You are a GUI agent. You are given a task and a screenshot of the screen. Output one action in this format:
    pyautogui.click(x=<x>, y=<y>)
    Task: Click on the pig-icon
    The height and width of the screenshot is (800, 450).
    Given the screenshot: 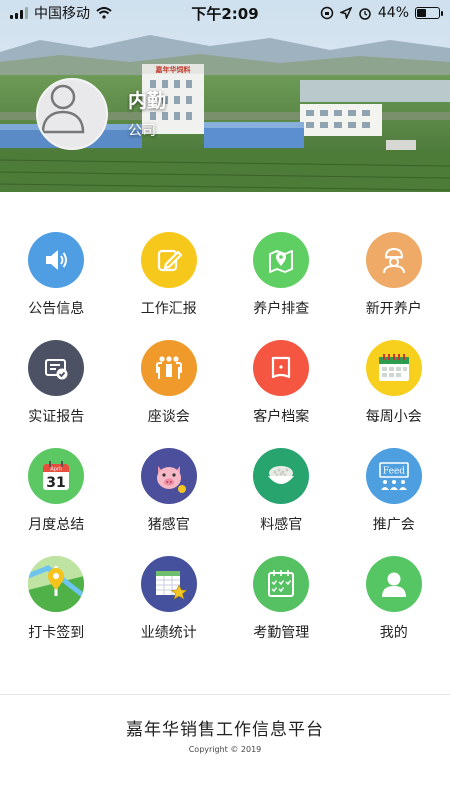 What is the action you would take?
    pyautogui.click(x=168, y=476)
    